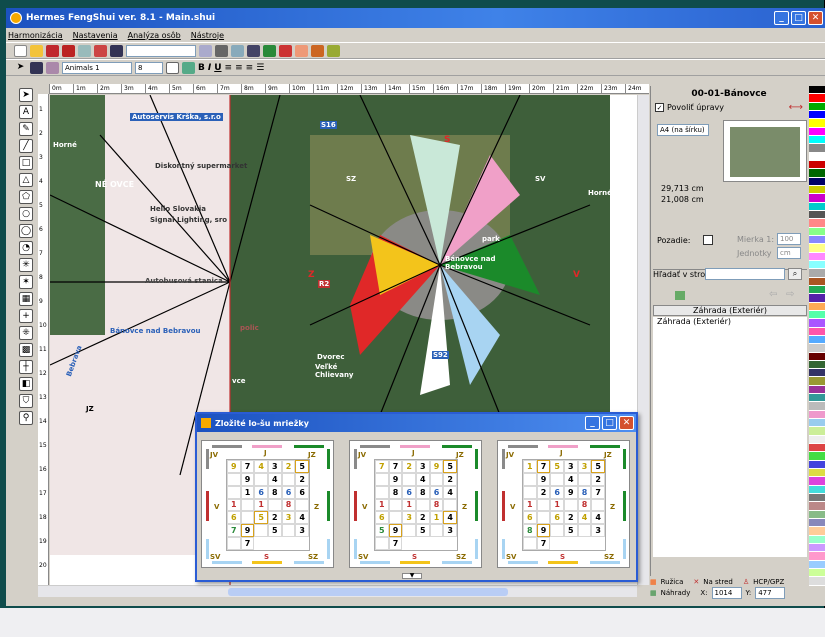  What do you see at coordinates (680, 295) in the screenshot?
I see `tree-image-icon` at bounding box center [680, 295].